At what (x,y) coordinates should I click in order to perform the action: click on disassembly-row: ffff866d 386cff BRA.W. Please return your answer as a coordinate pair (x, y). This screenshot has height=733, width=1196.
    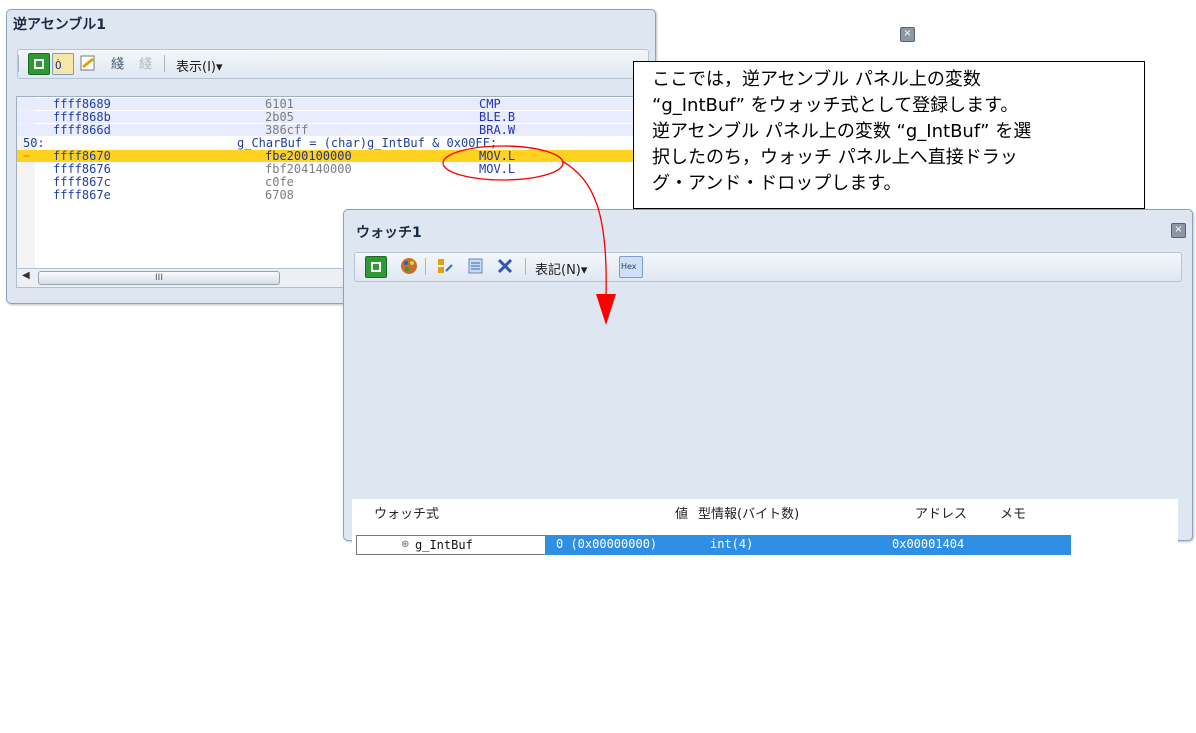
    Looking at the image, I should click on (337, 130).